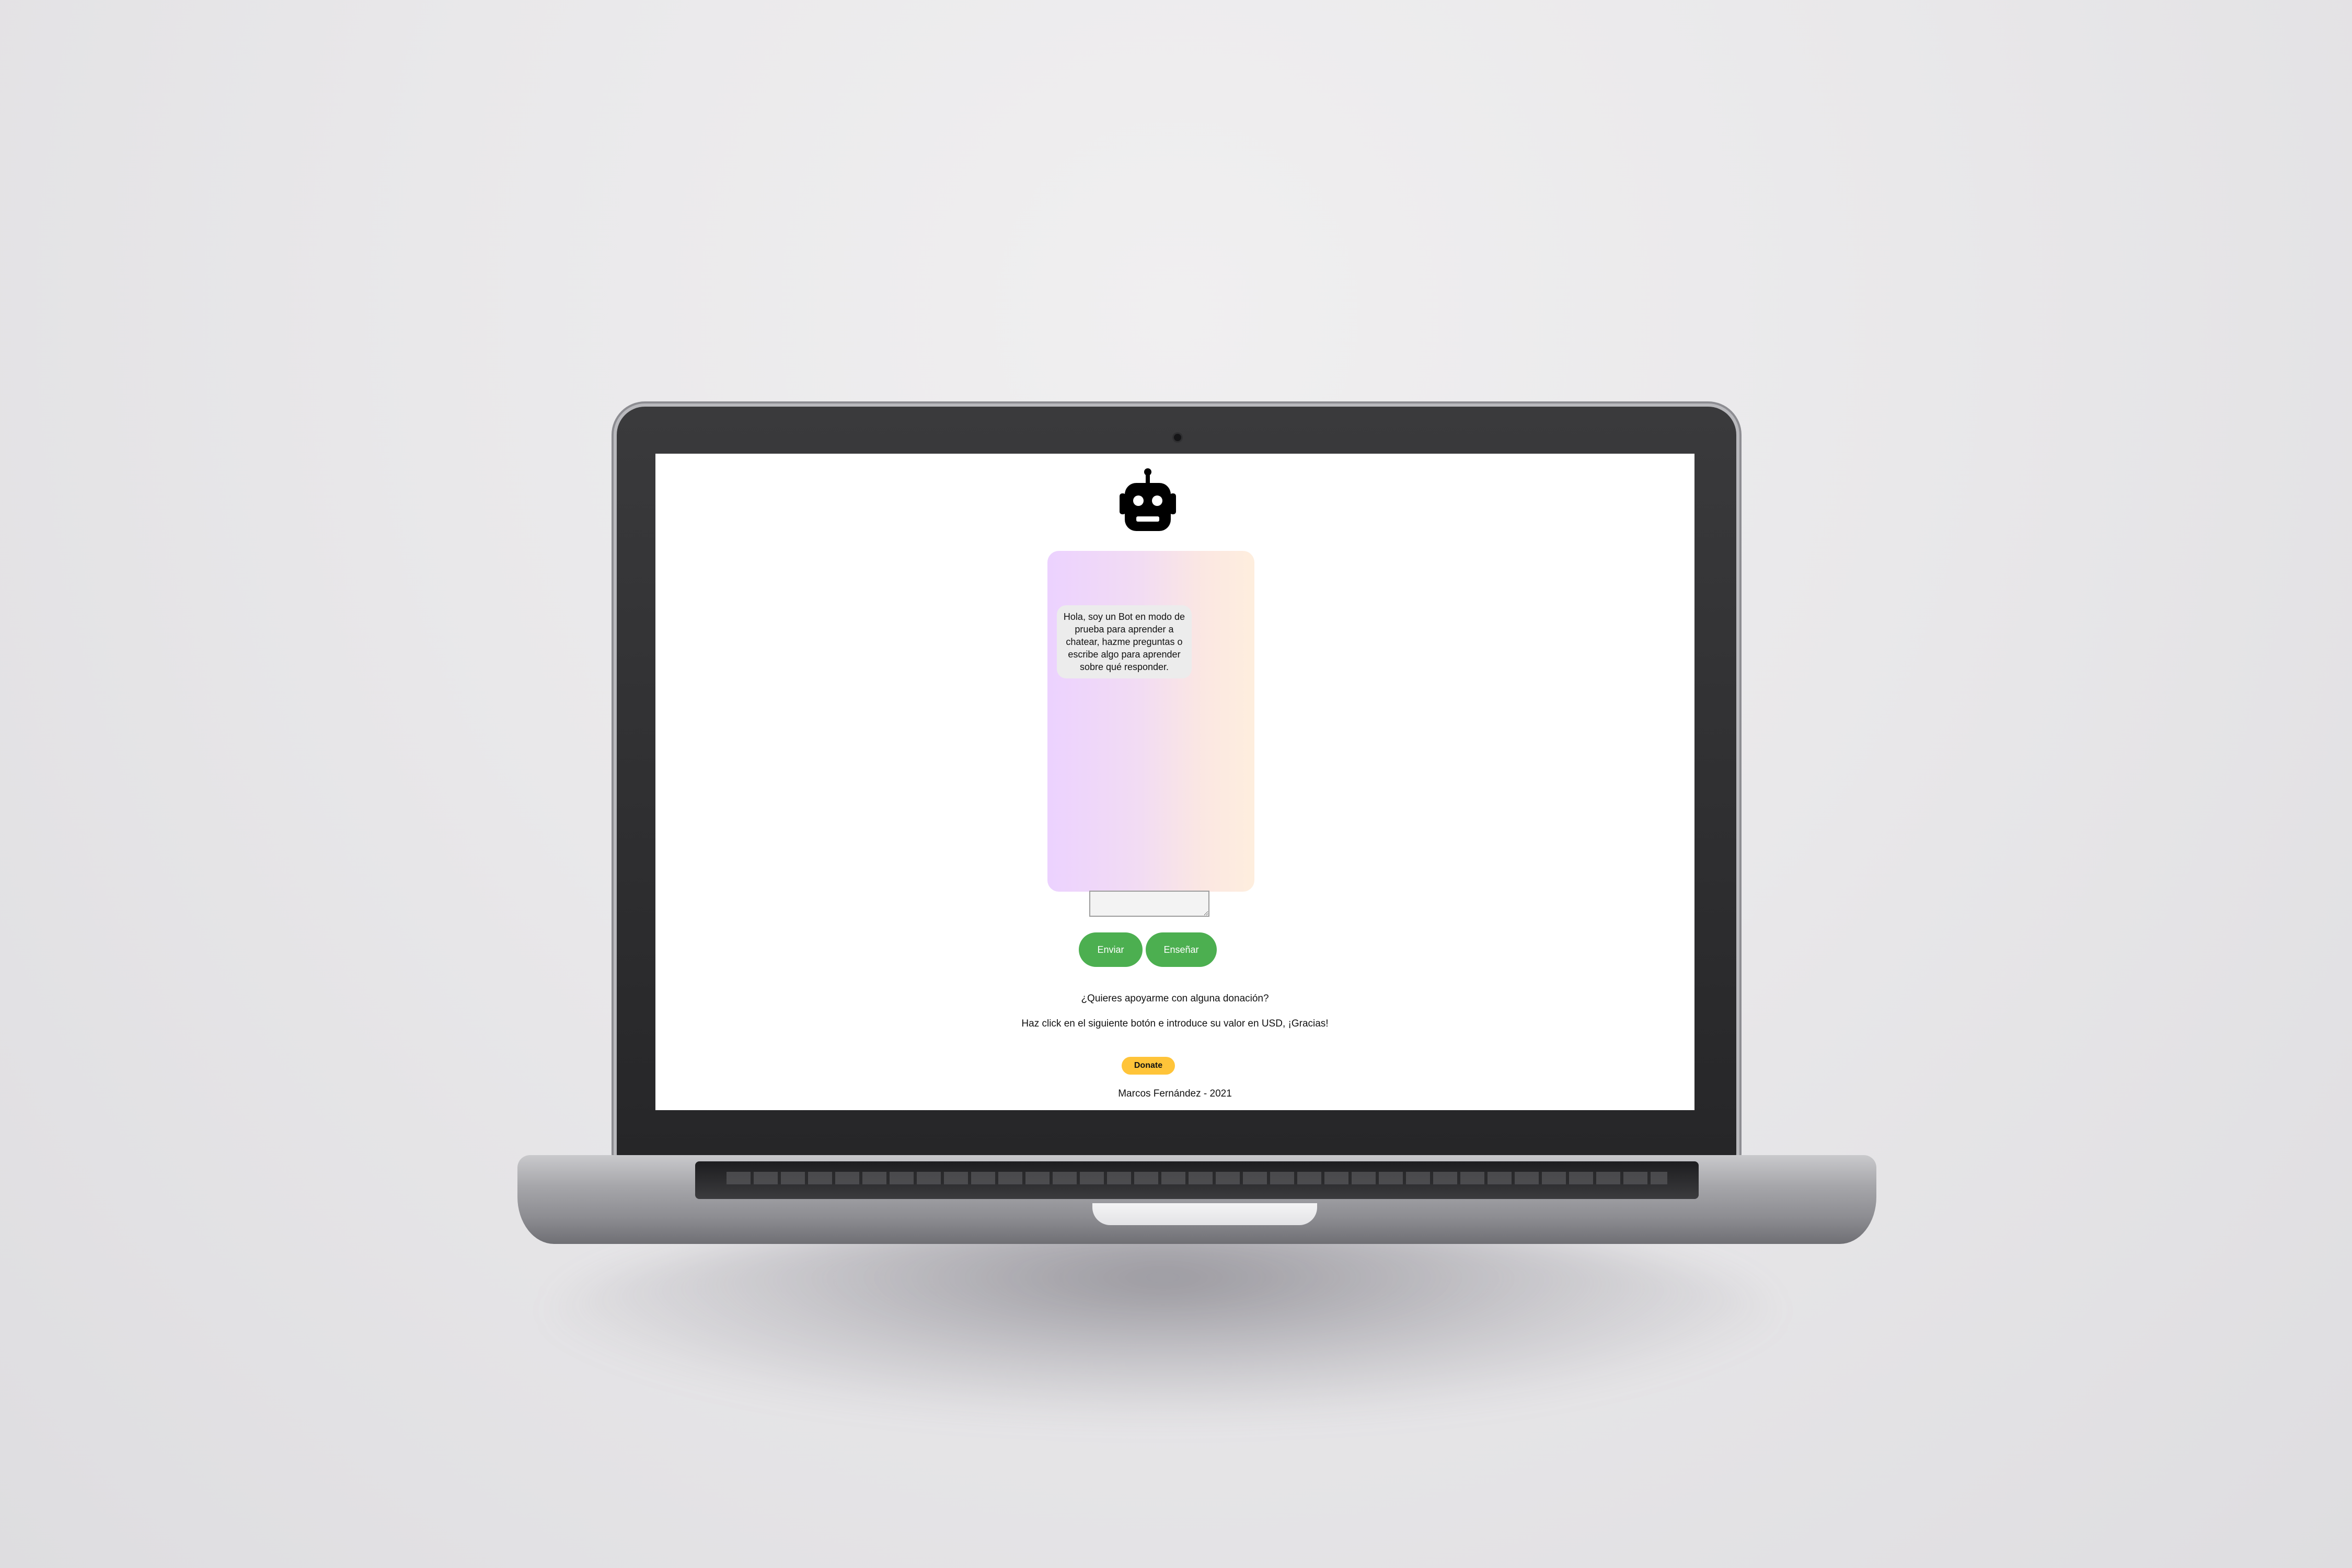 This screenshot has width=2352, height=1568. I want to click on lid-open-notch, so click(1204, 1214).